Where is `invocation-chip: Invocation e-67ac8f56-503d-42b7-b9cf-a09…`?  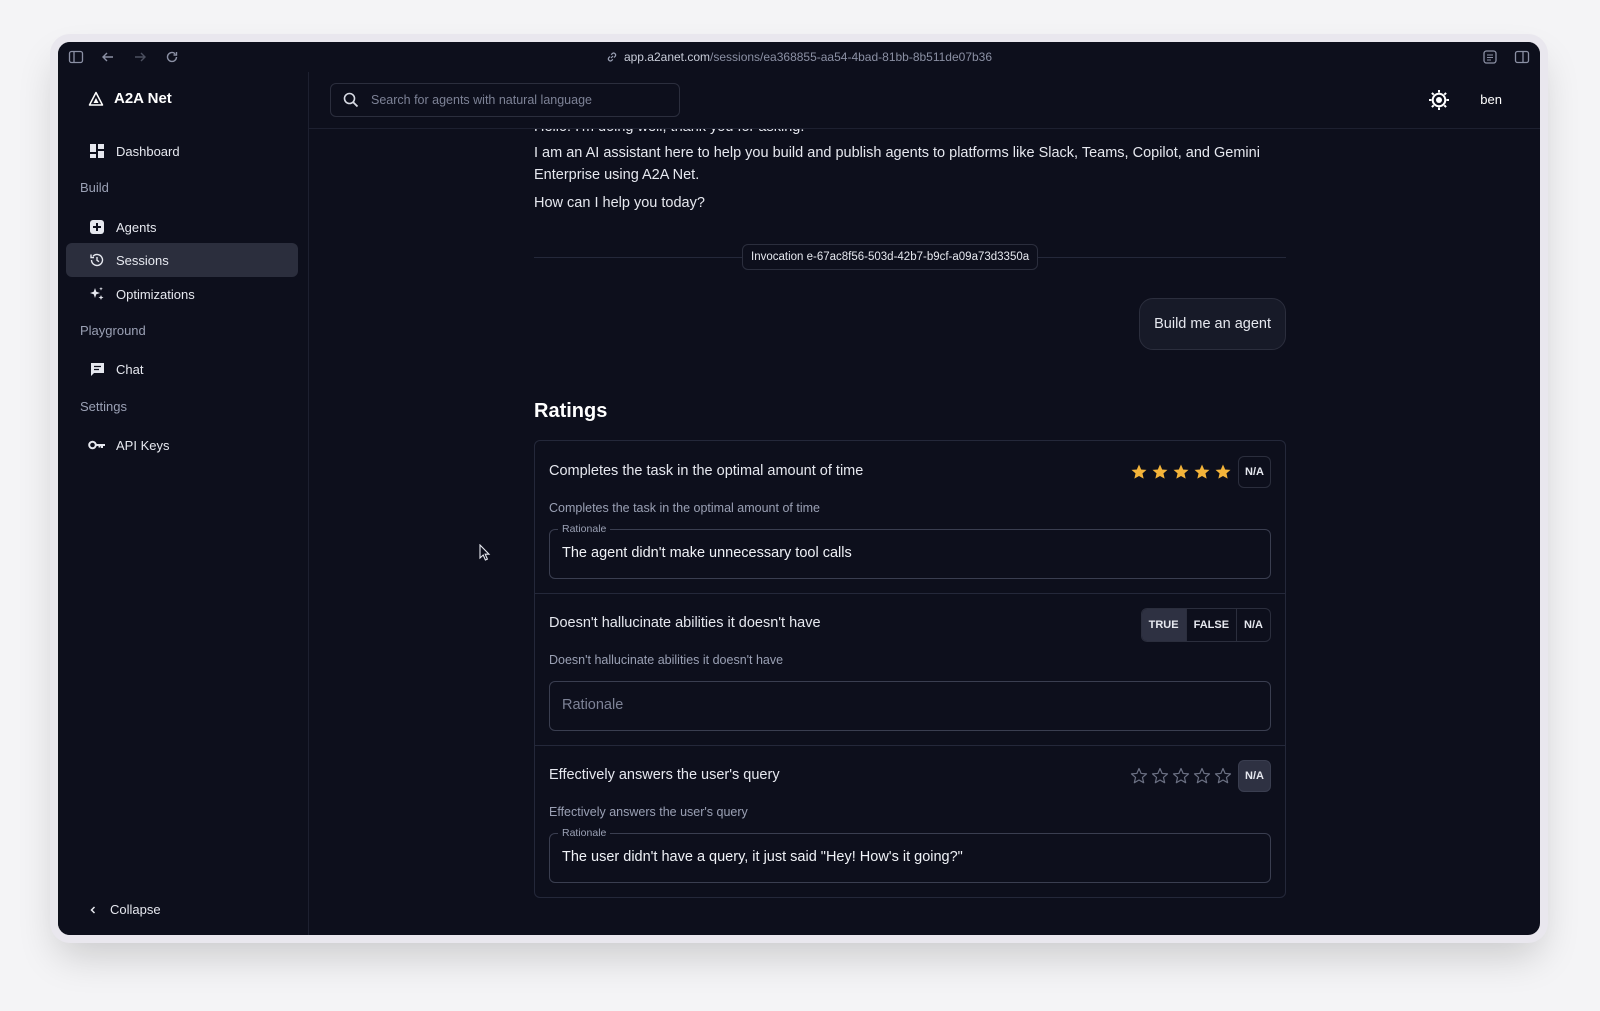 invocation-chip: Invocation e-67ac8f56-503d-42b7-b9cf-a09… is located at coordinates (890, 257).